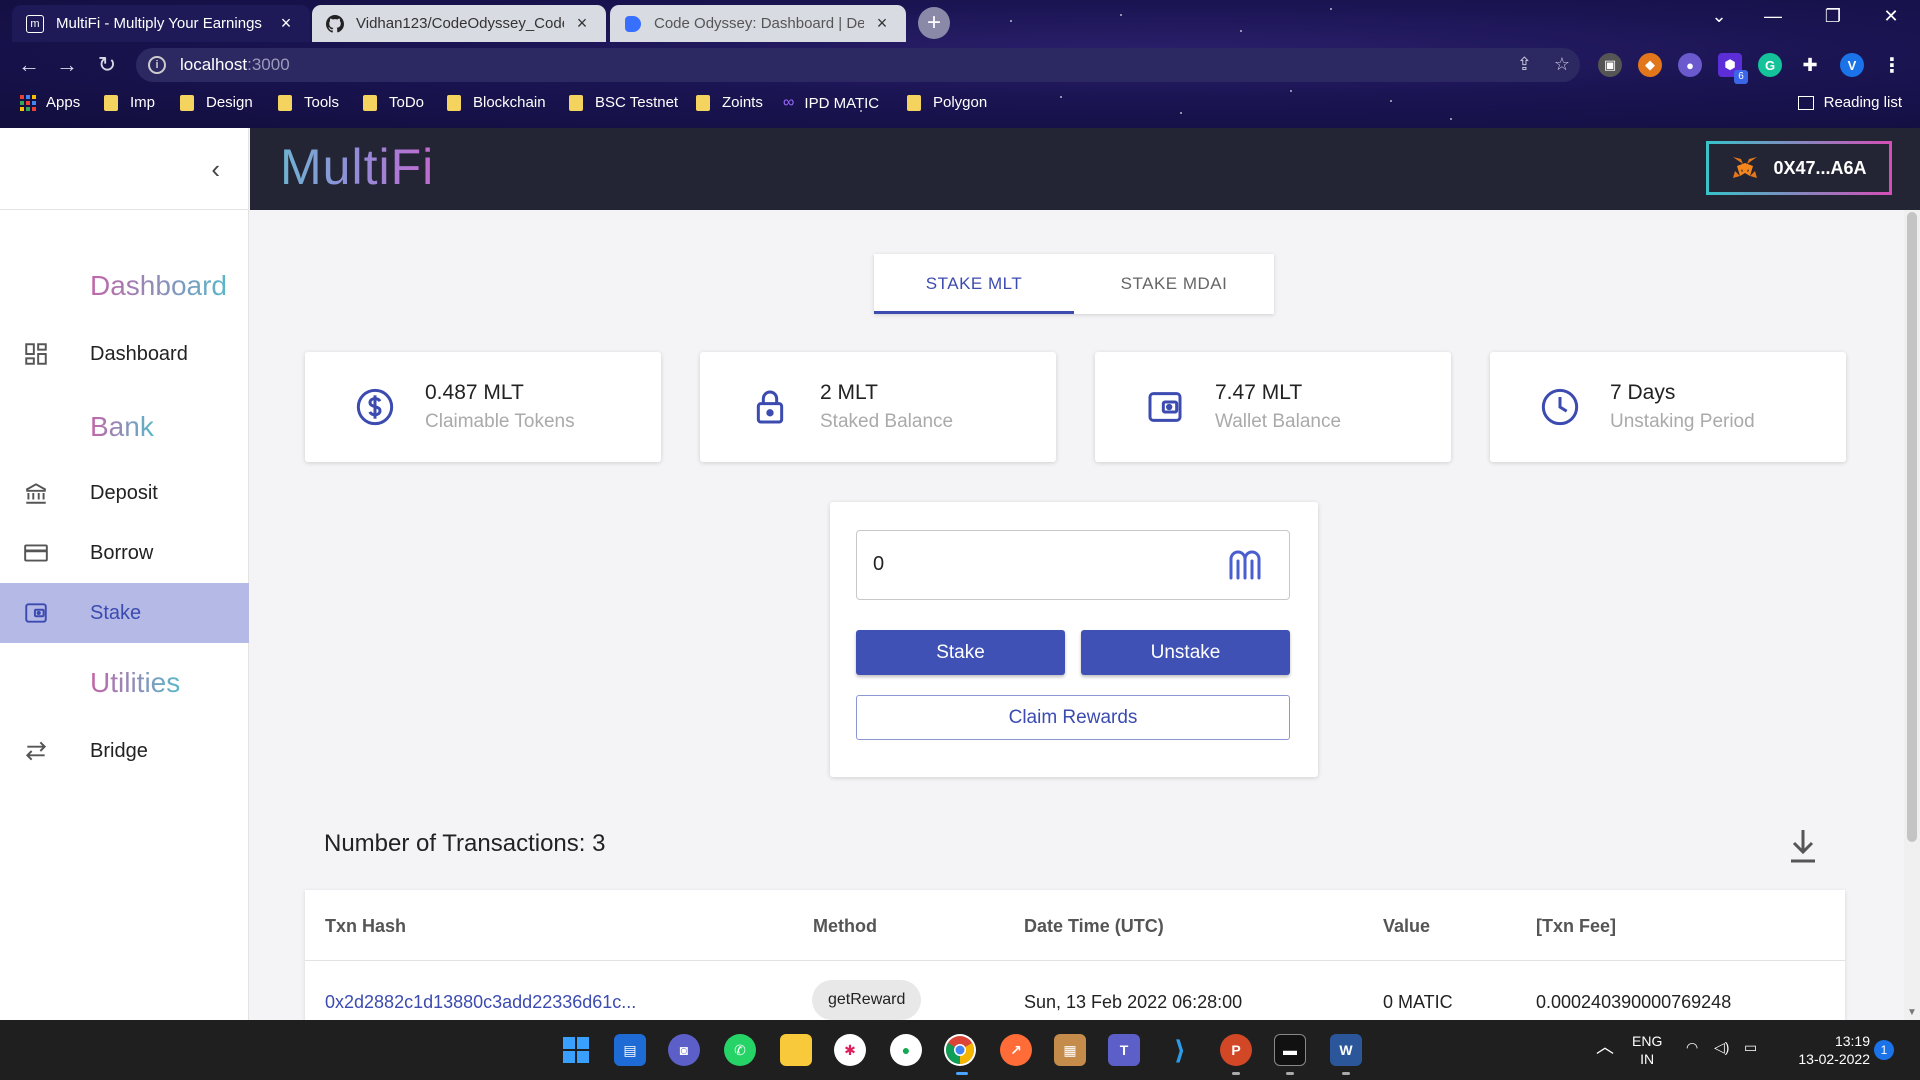  I want to click on address-bar: i localhost :3000 ⇪ ☆, so click(858, 65).